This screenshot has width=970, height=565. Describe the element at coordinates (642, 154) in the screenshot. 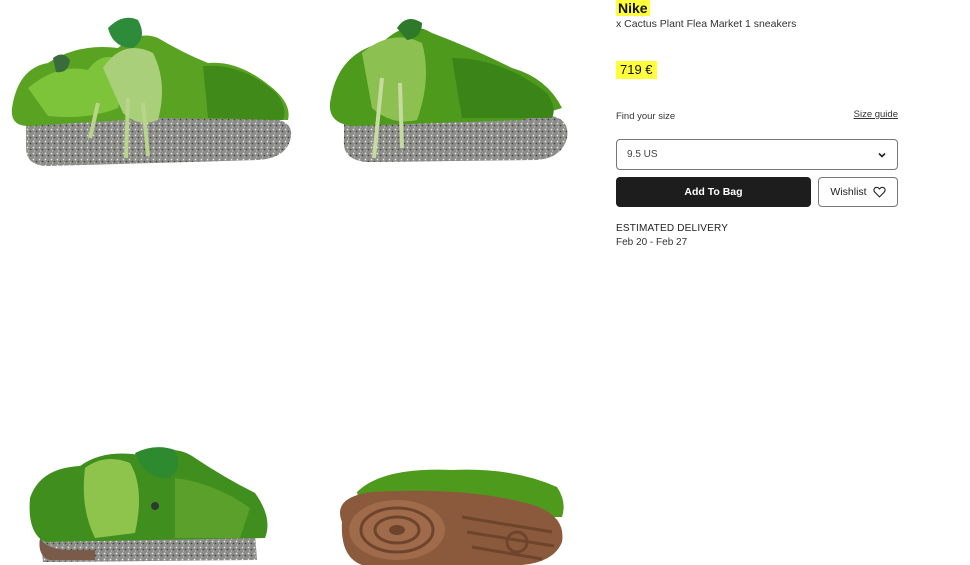

I see `size-selected-value: 9.5 US` at that location.